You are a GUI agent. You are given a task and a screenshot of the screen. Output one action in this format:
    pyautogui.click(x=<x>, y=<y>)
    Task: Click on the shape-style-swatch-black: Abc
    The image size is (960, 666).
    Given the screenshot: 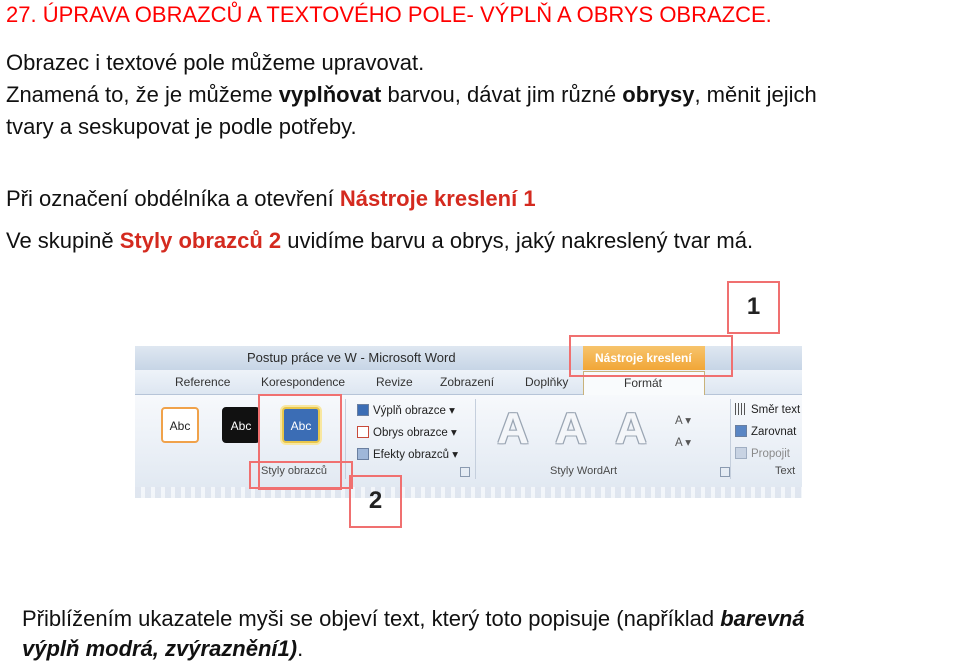 What is the action you would take?
    pyautogui.click(x=241, y=425)
    